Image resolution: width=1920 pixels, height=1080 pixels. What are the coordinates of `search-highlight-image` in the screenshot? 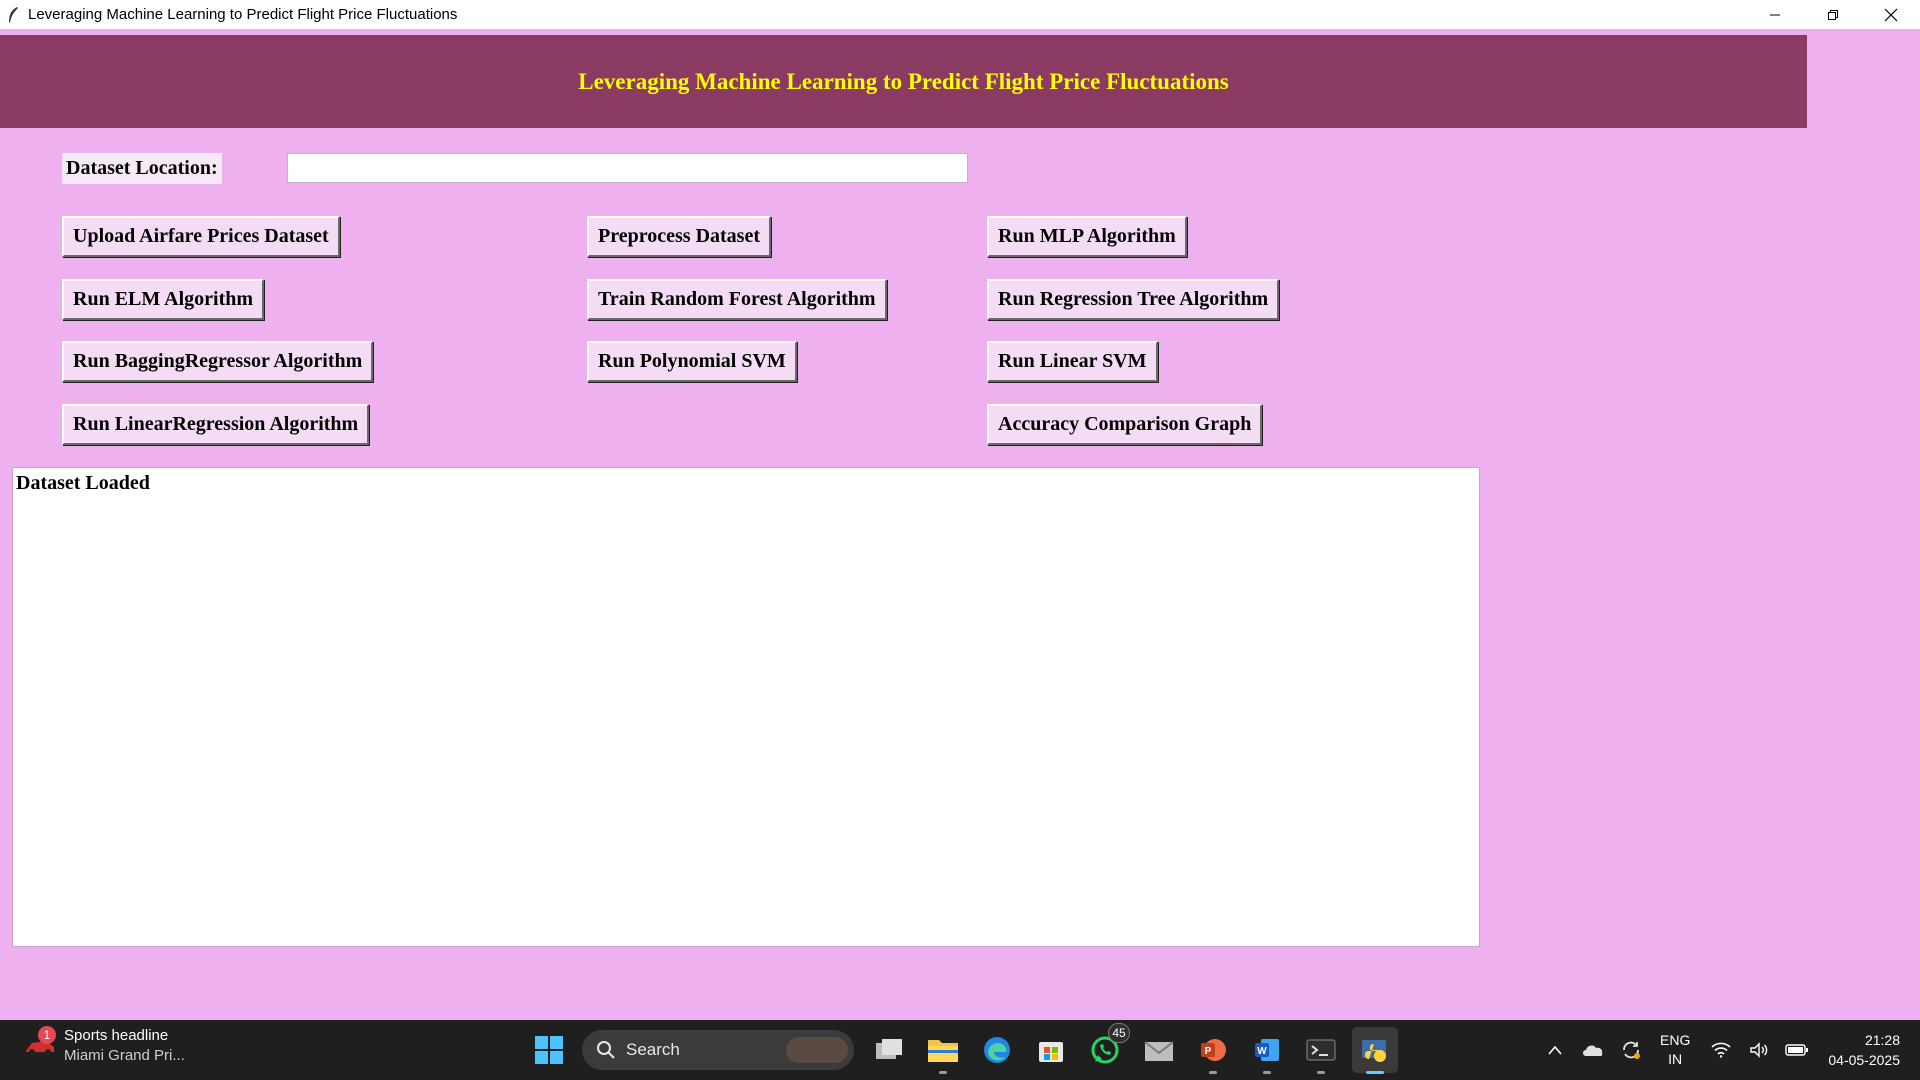 It's located at (817, 1050).